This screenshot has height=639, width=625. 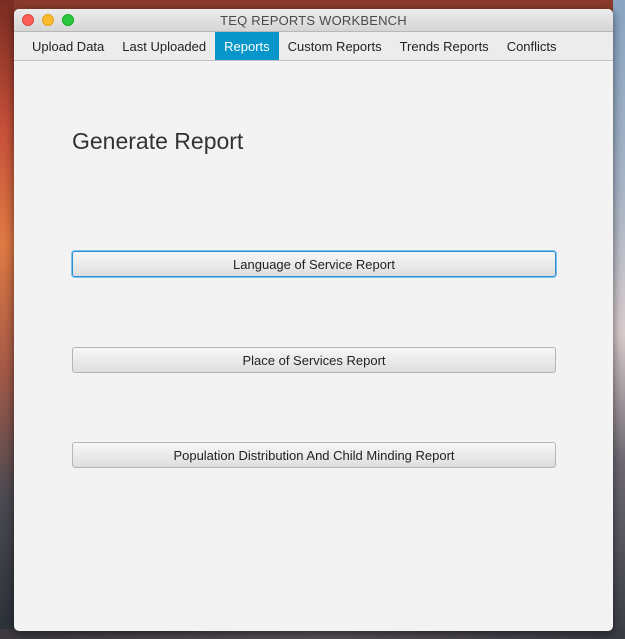 I want to click on tab-custom-reports: Custom Reports, so click(x=335, y=46).